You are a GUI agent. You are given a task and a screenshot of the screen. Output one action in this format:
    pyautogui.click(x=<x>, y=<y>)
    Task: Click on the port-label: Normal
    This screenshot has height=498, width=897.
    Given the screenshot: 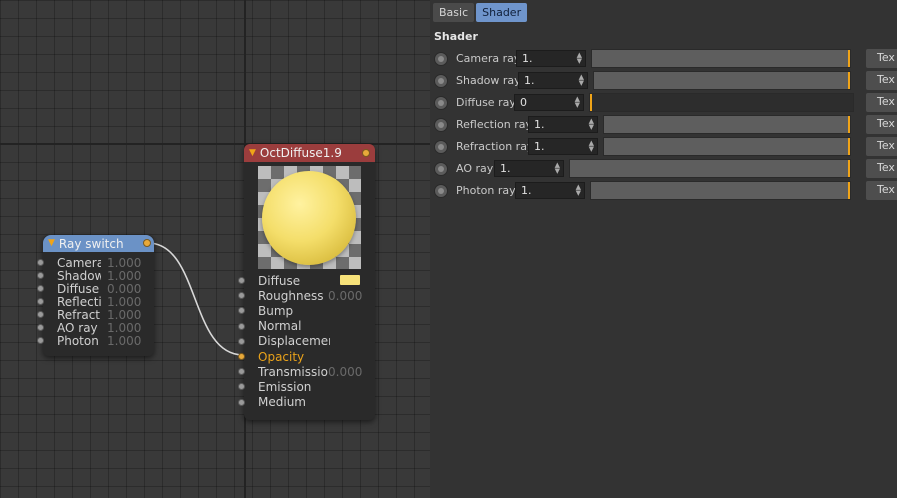 What is the action you would take?
    pyautogui.click(x=280, y=326)
    